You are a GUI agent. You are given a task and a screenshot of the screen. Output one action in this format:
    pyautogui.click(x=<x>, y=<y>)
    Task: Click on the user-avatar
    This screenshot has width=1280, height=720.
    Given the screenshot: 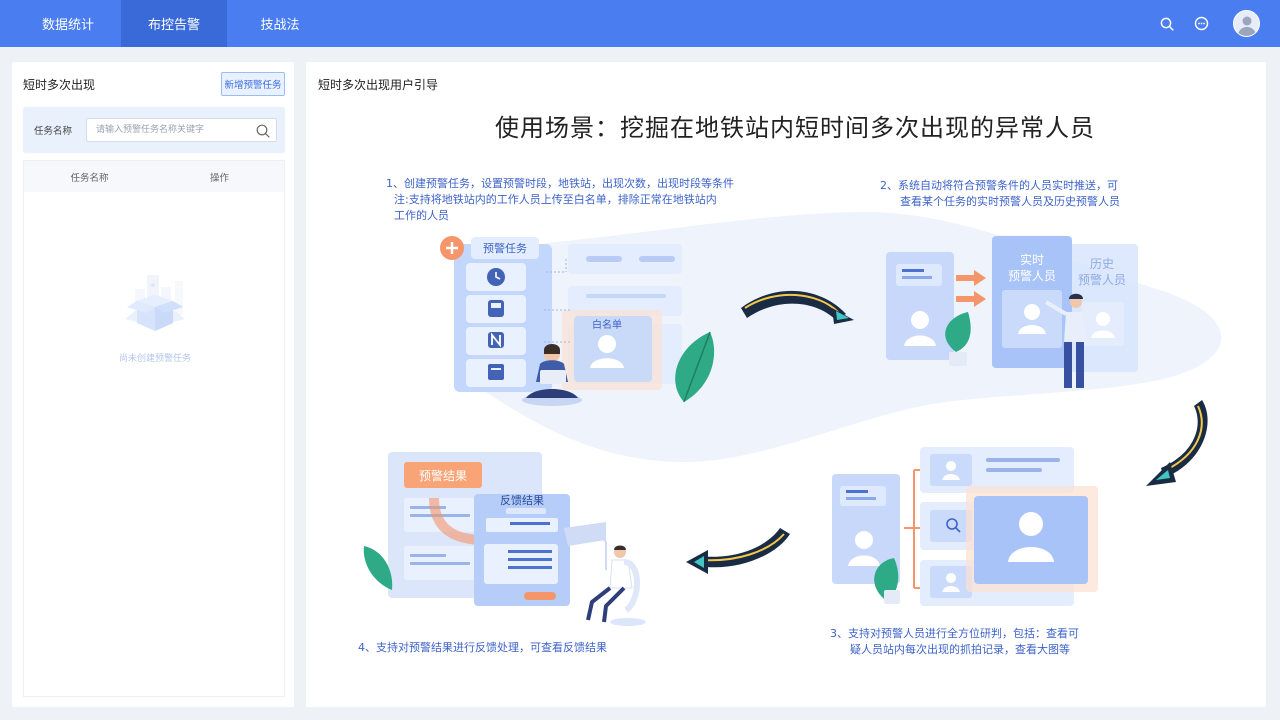 What is the action you would take?
    pyautogui.click(x=1246, y=23)
    